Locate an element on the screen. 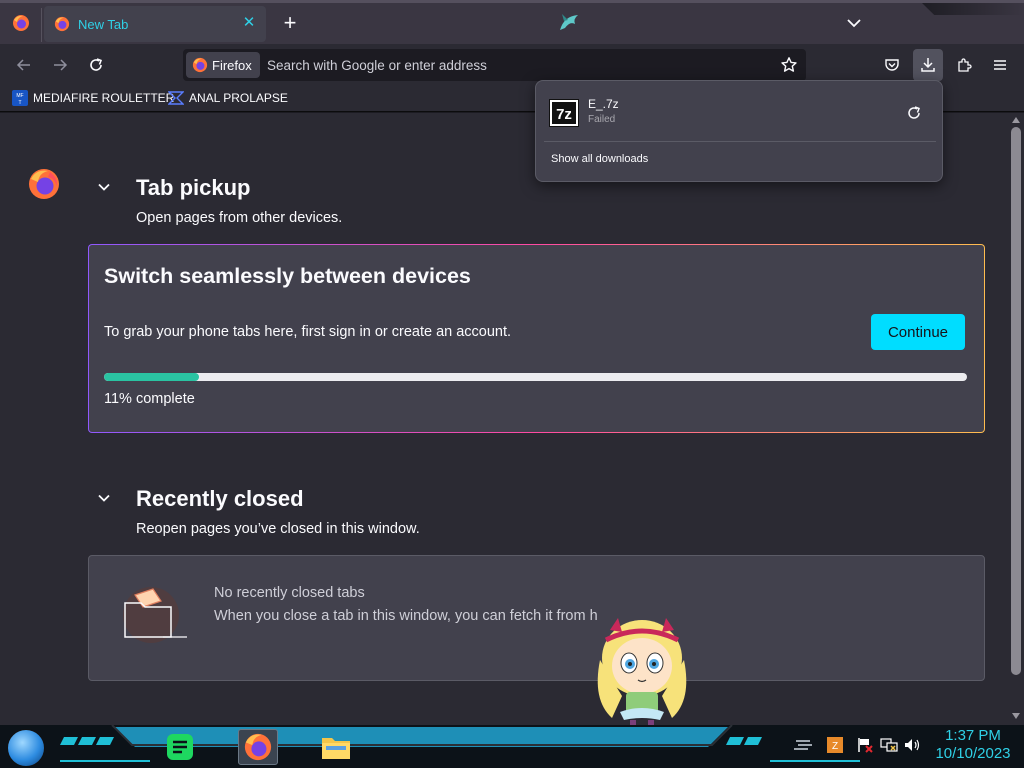 This screenshot has width=1024, height=768. firefox-view-button is located at coordinates (21, 23).